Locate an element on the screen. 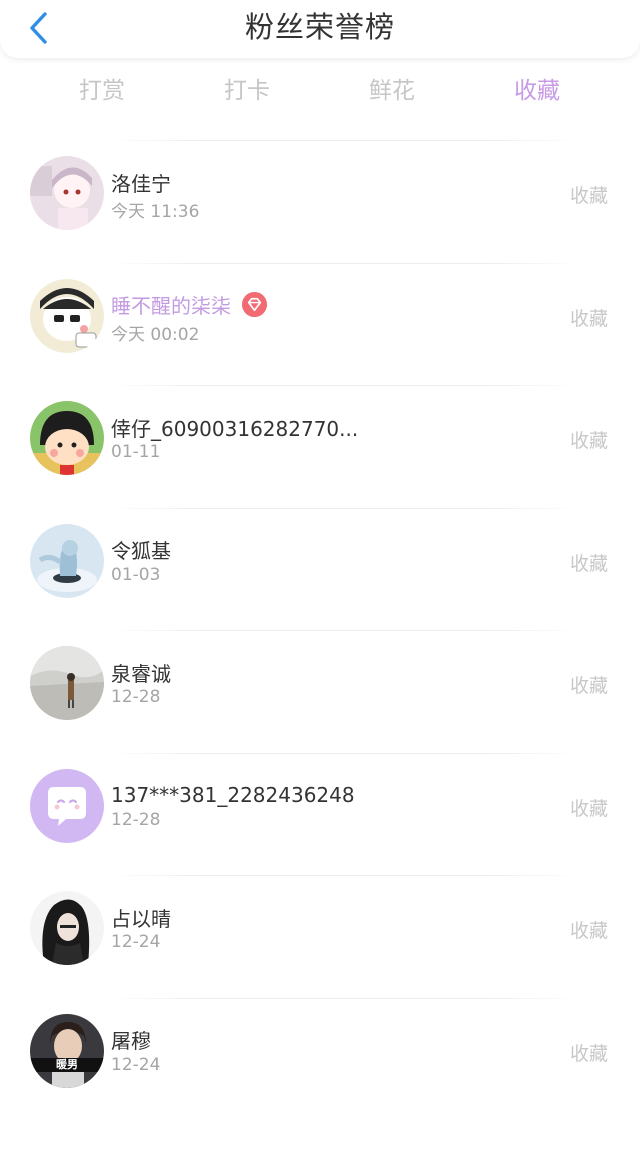 The height and width of the screenshot is (1170, 640). page-title: 粉丝荣誉榜 is located at coordinates (319, 27).